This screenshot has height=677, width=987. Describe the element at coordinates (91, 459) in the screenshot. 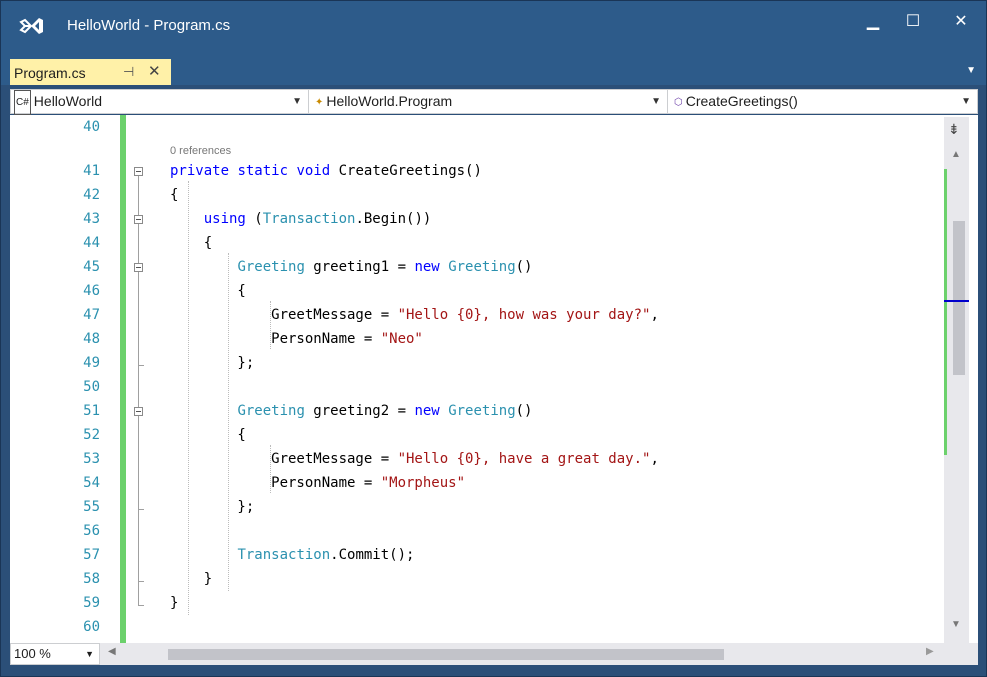

I see `line-number: 53` at that location.